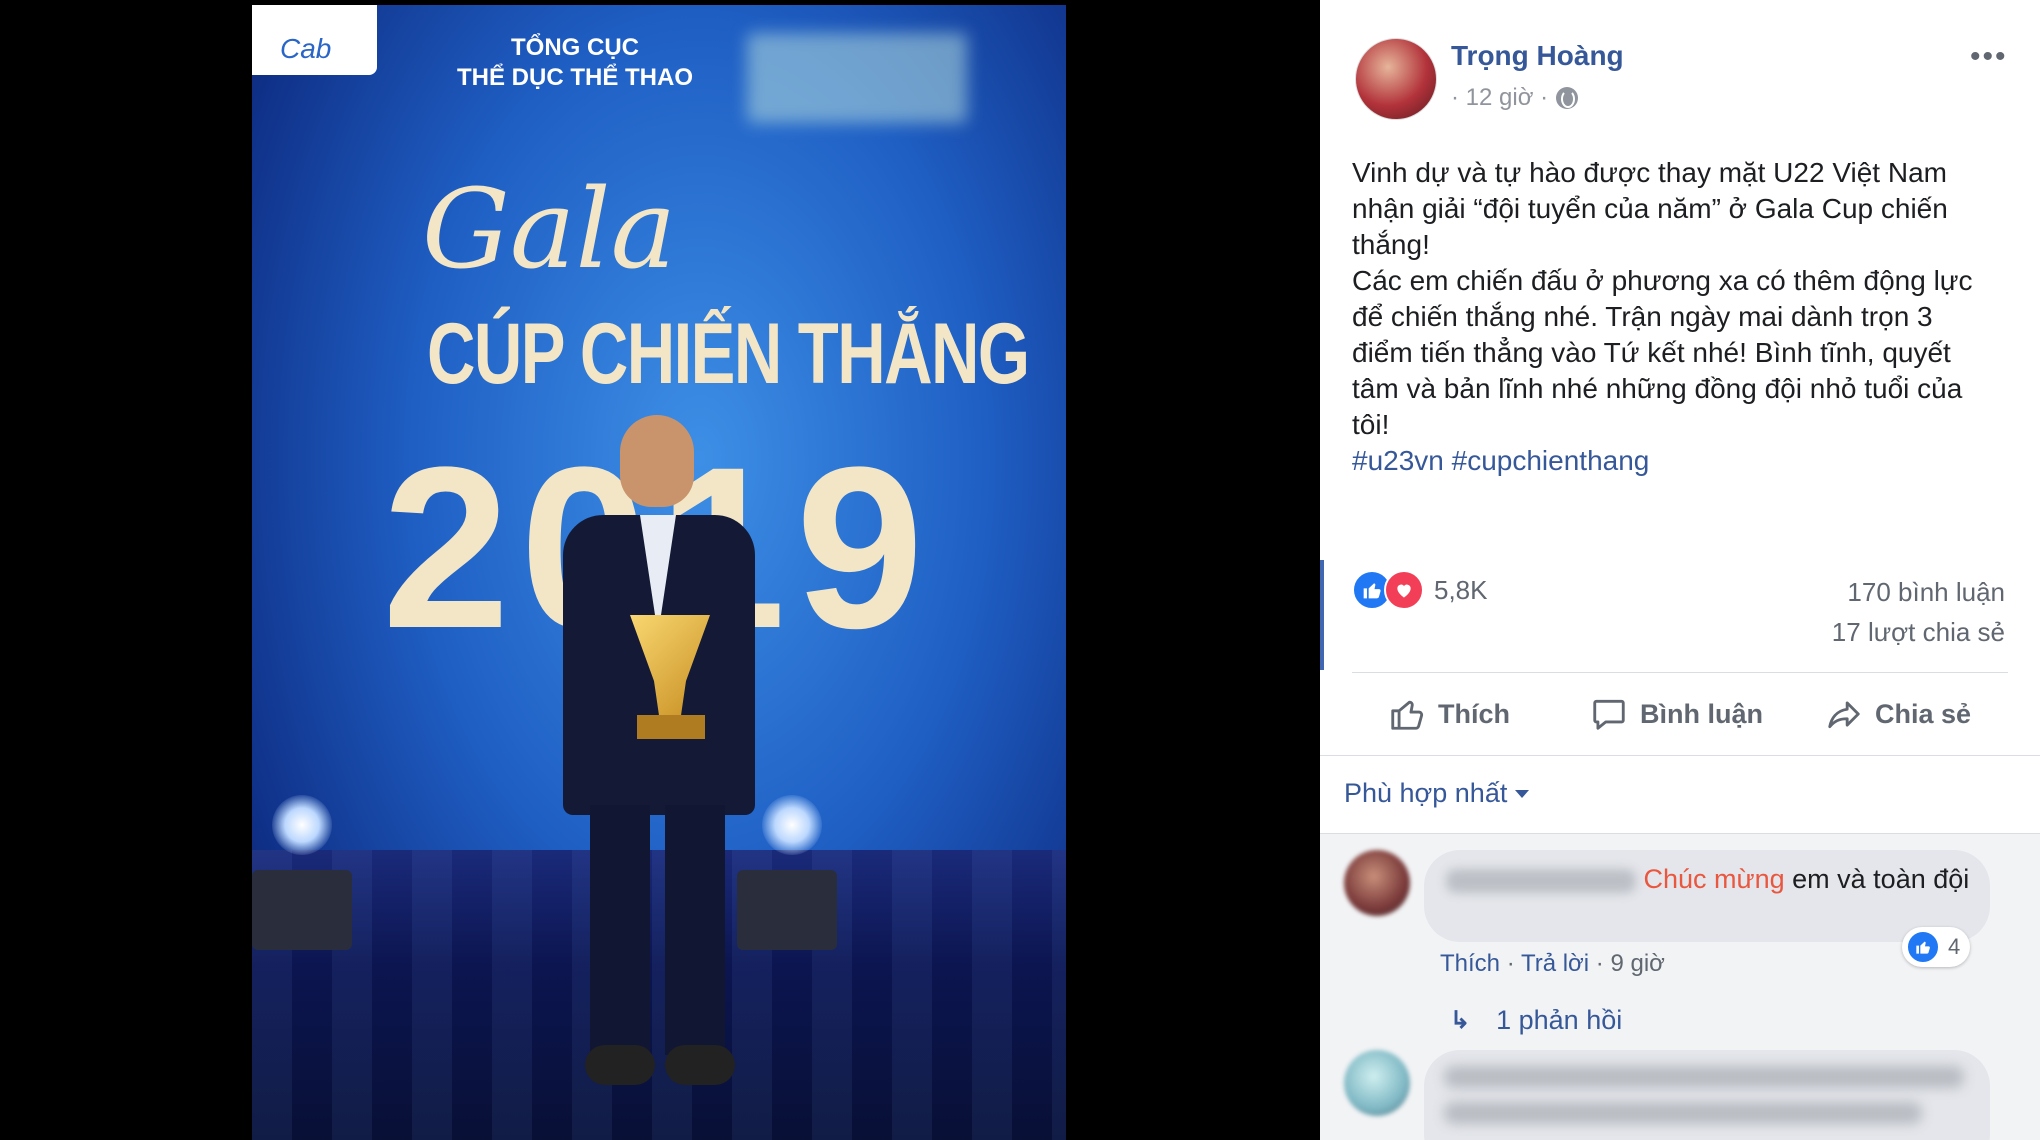  I want to click on comment-highlight: Chúc mừng, so click(1714, 879).